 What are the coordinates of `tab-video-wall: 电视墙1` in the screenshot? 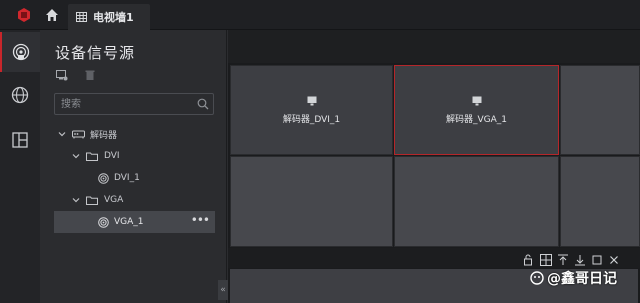 It's located at (109, 17).